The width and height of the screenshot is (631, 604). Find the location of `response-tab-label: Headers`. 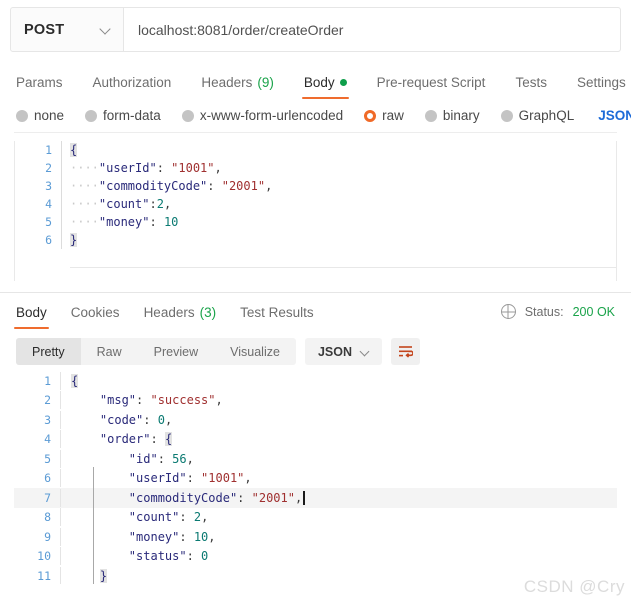

response-tab-label: Headers is located at coordinates (169, 312).